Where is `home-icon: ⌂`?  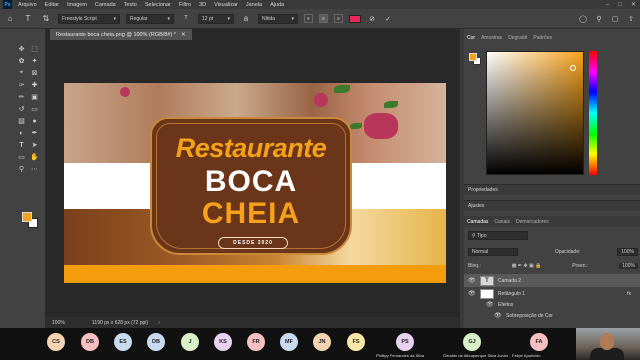
home-icon: ⌂ is located at coordinates (10, 19).